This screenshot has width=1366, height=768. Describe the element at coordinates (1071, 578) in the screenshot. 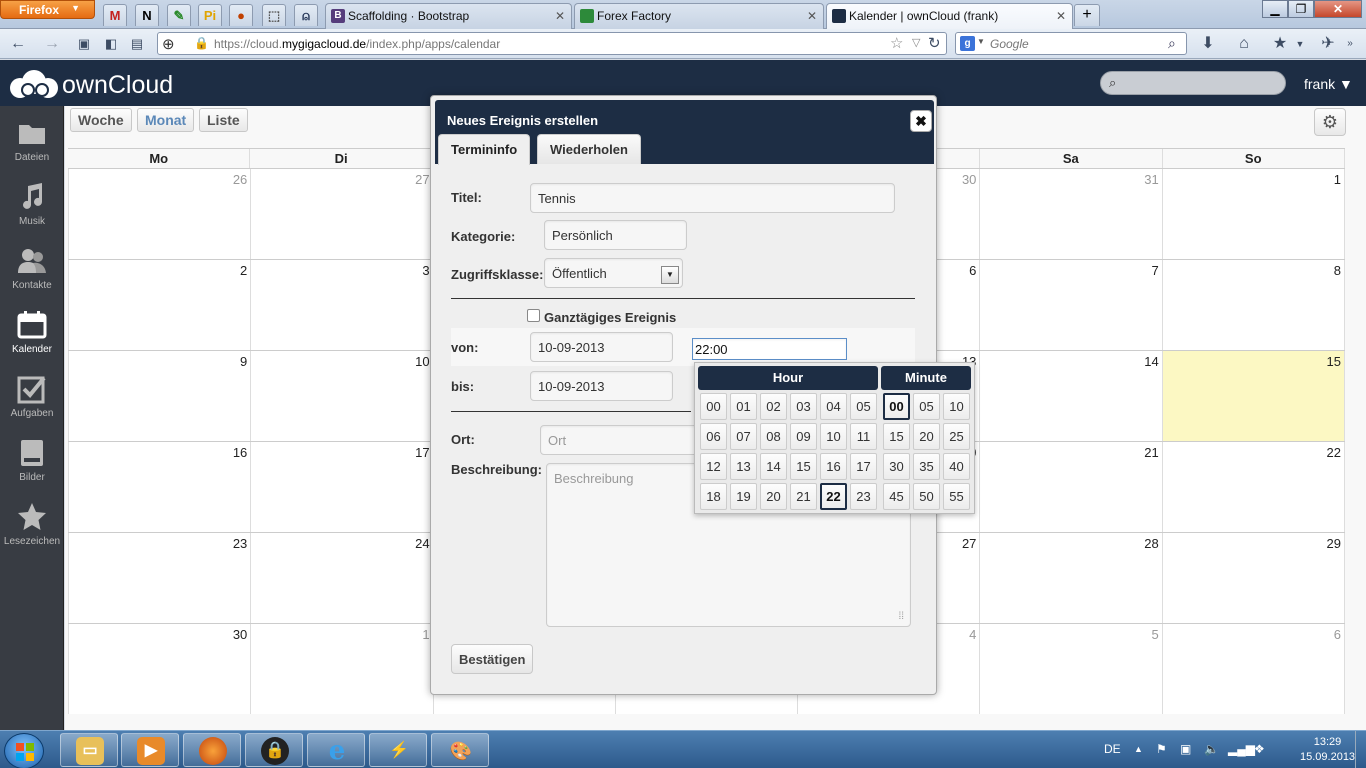

I see `calendar-day: 28` at that location.